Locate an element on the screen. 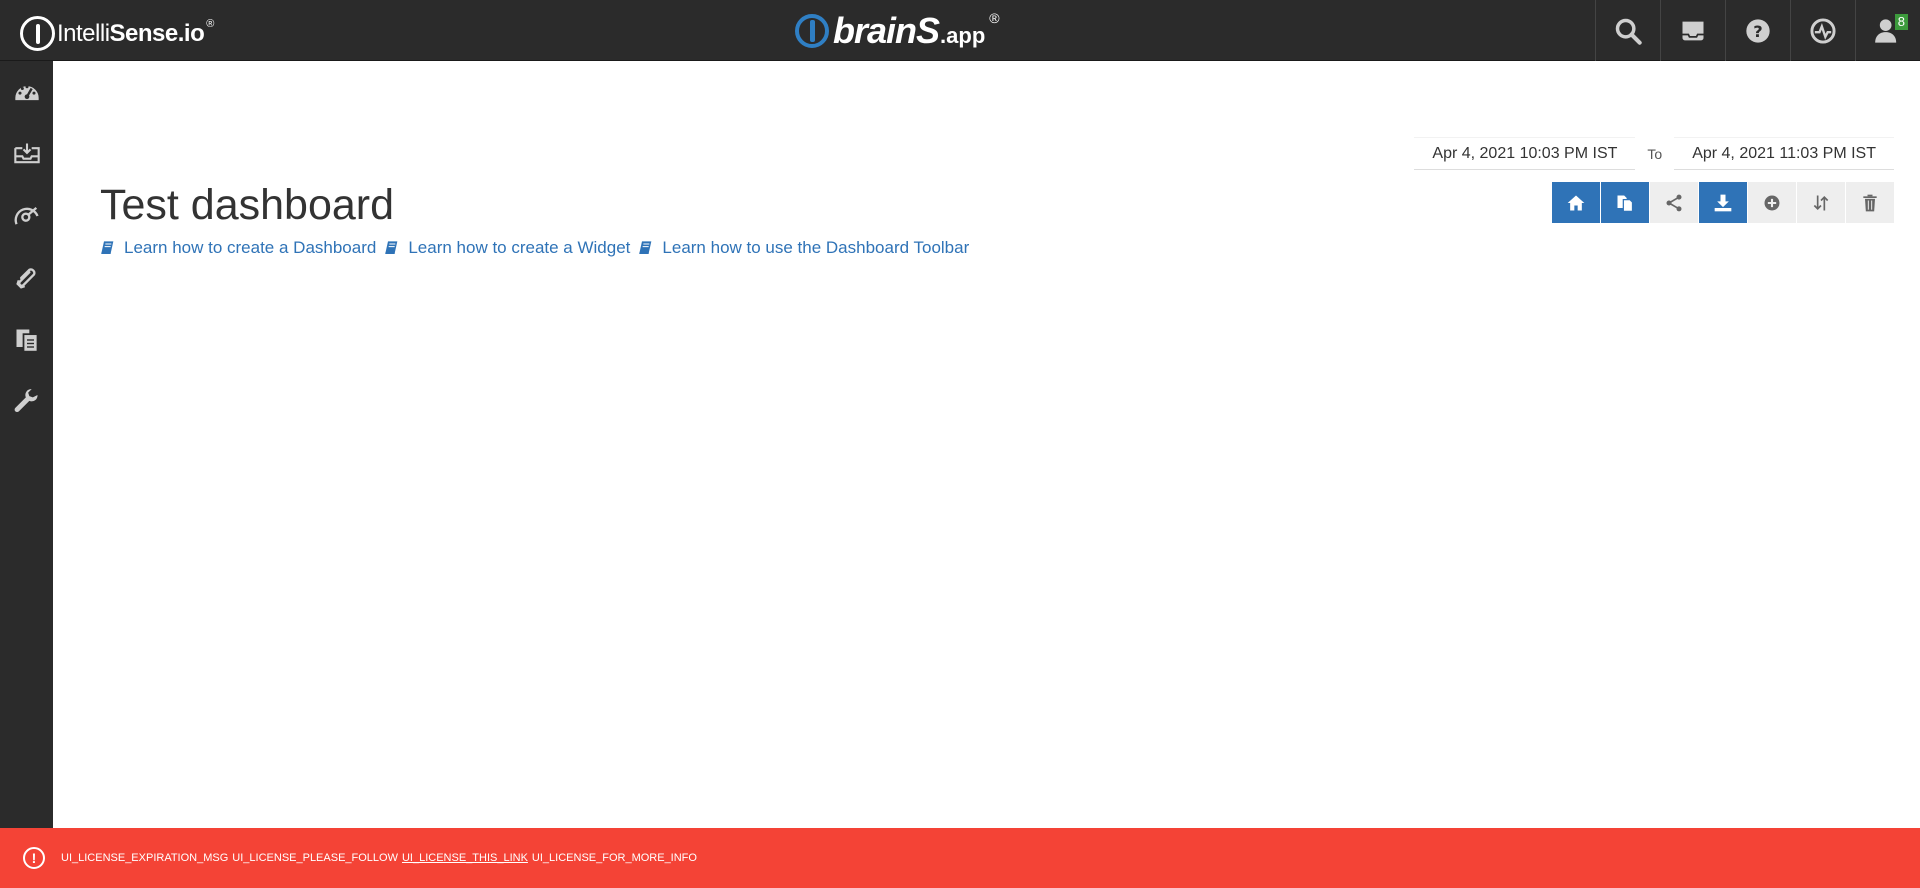 The image size is (1920, 888). gauge-icon is located at coordinates (26, 215).